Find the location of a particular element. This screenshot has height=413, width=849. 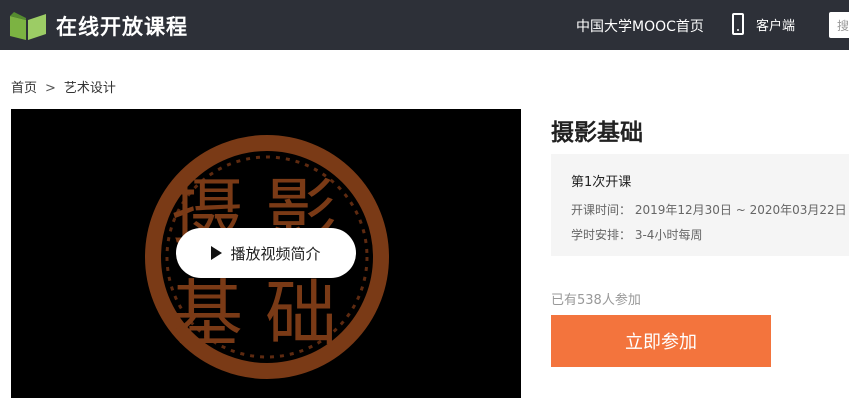

schedule-value: 2019年12月30日 ~ 2020年03月22日 is located at coordinates (740, 210).